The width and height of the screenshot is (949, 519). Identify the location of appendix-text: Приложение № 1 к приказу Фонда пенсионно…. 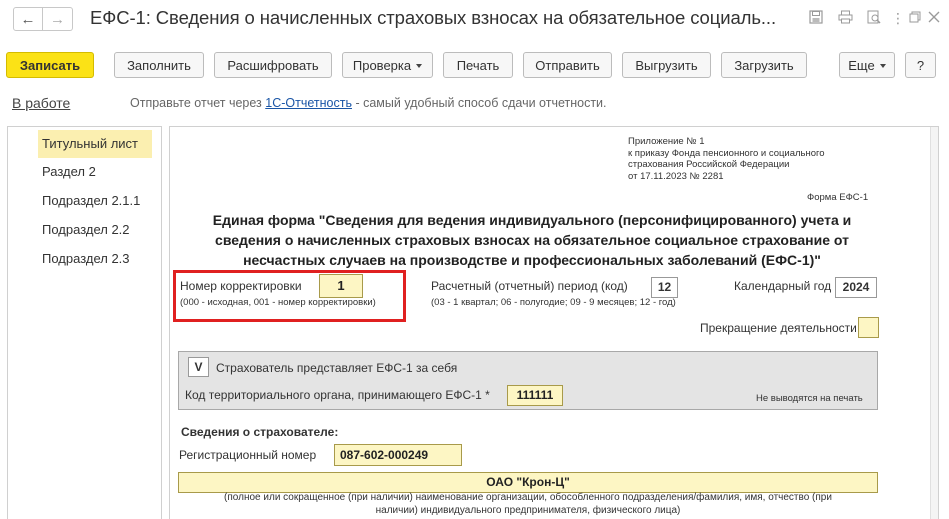
(726, 159).